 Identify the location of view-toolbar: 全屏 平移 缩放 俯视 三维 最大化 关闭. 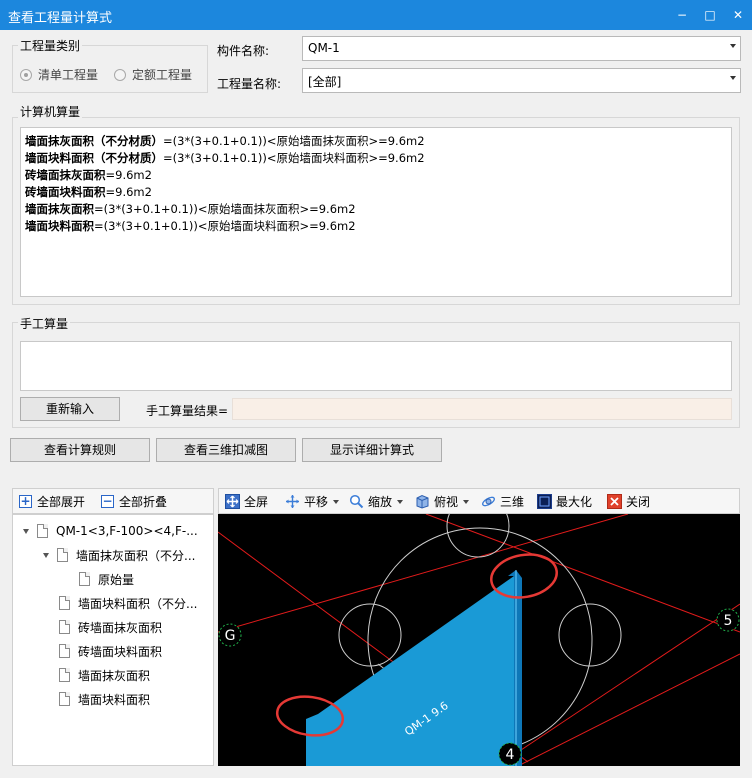
(479, 501).